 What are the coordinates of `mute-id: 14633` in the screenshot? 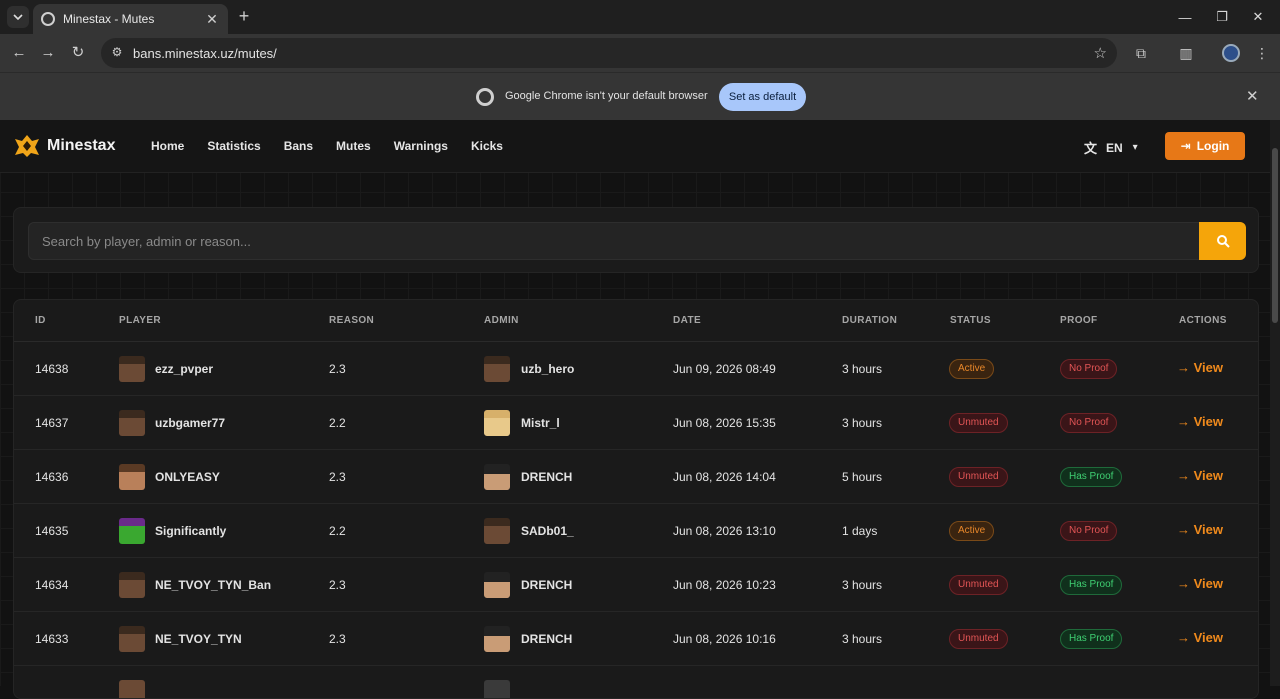 It's located at (52, 639).